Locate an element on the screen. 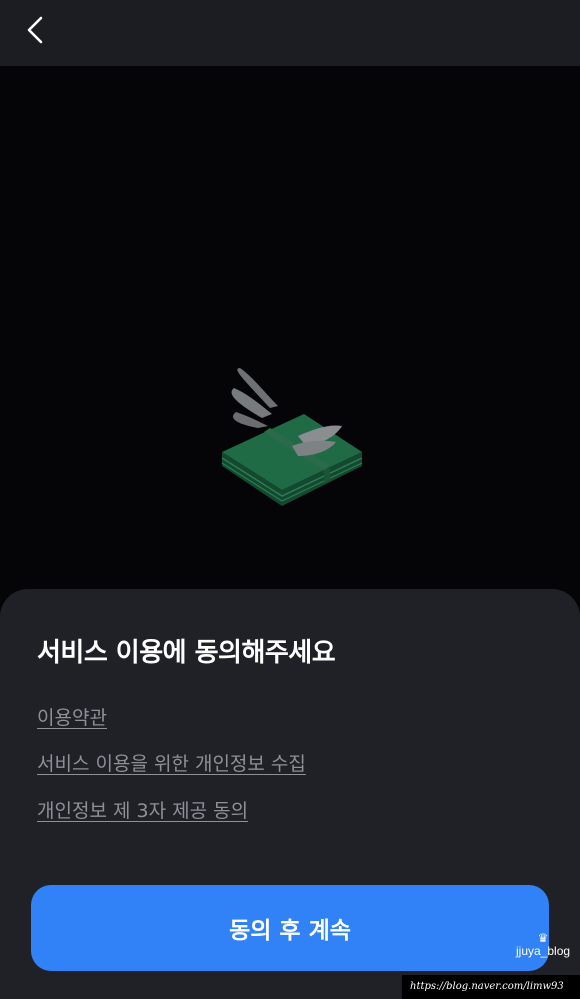  watermark-badge-label: jjuya_blog is located at coordinates (543, 951).